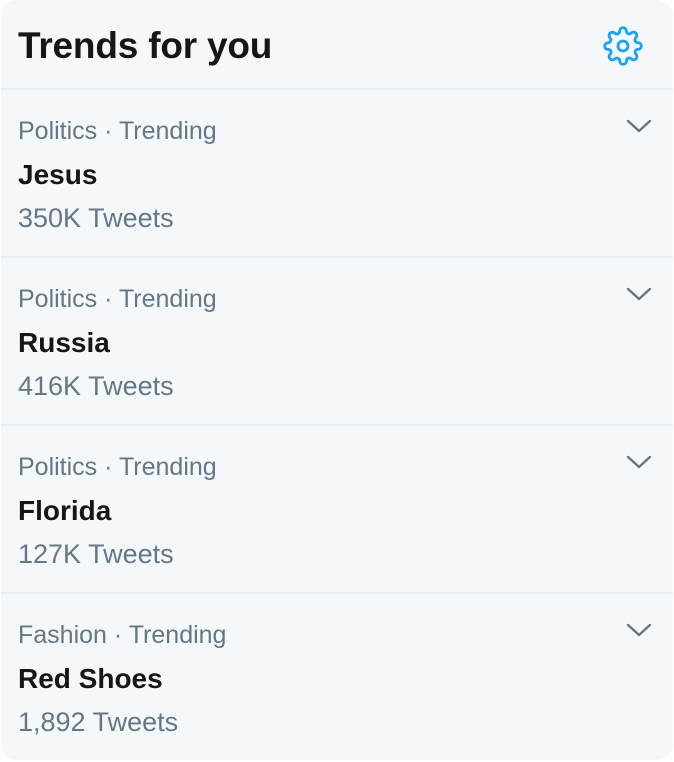  Describe the element at coordinates (62, 635) in the screenshot. I see `trend-category: Fashion` at that location.